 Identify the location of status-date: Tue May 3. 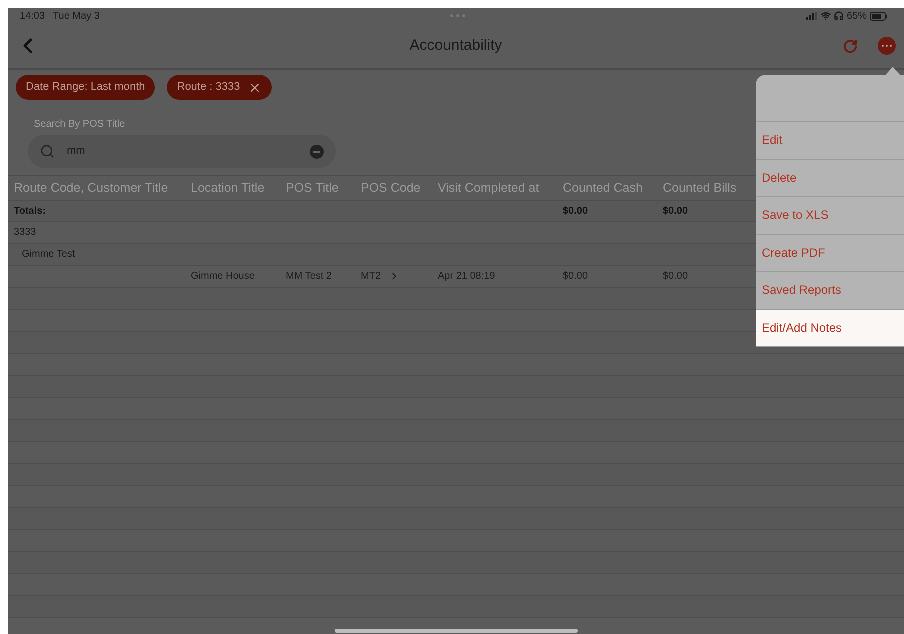
(76, 17).